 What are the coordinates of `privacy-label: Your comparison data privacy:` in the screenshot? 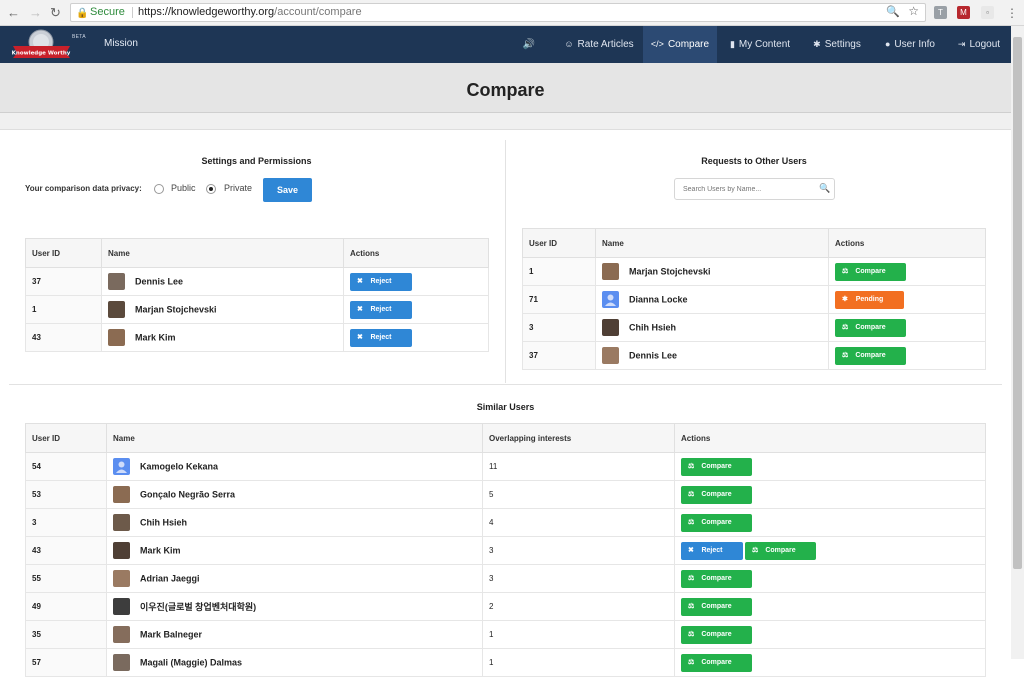 It's located at (83, 188).